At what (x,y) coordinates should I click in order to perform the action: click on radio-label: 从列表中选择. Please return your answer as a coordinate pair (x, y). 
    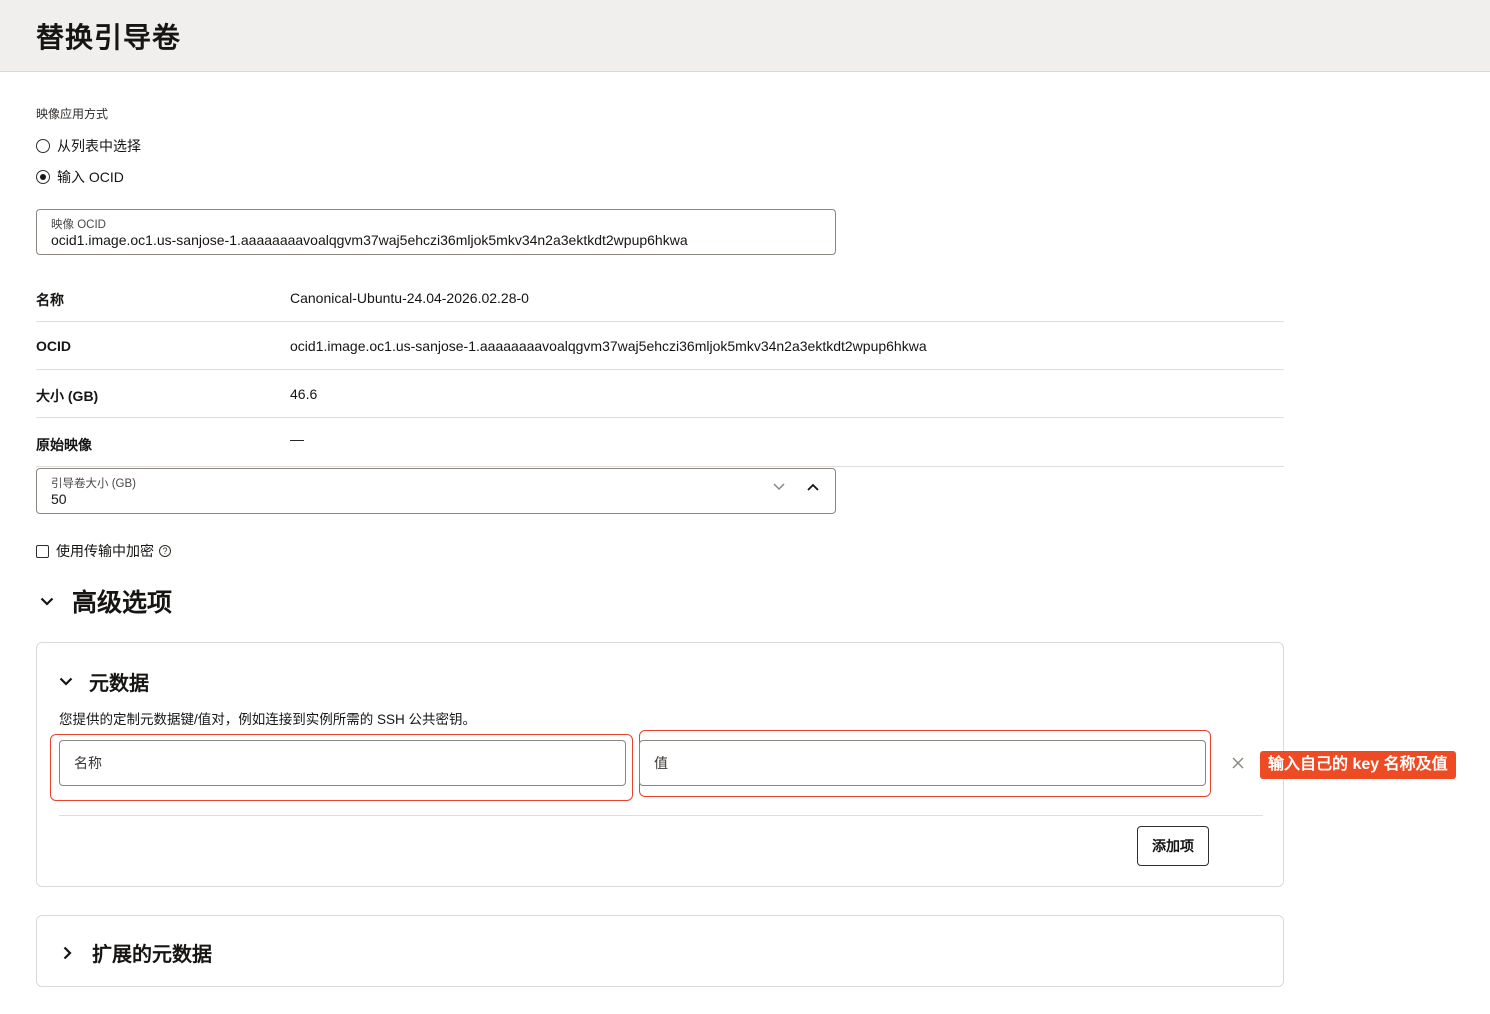
    Looking at the image, I should click on (99, 146).